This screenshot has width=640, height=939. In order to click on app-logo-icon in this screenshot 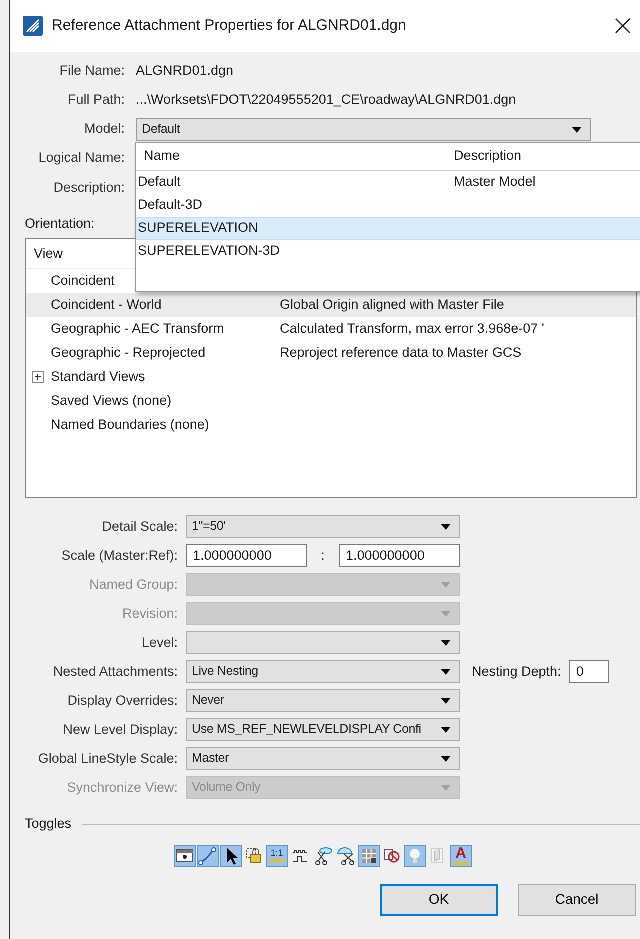, I will do `click(33, 26)`.